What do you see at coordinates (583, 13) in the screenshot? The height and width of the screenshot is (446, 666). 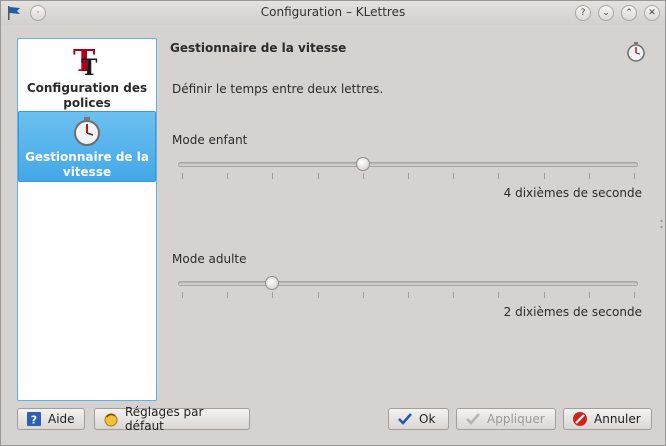 I see `help-titlebar-button: ?` at bounding box center [583, 13].